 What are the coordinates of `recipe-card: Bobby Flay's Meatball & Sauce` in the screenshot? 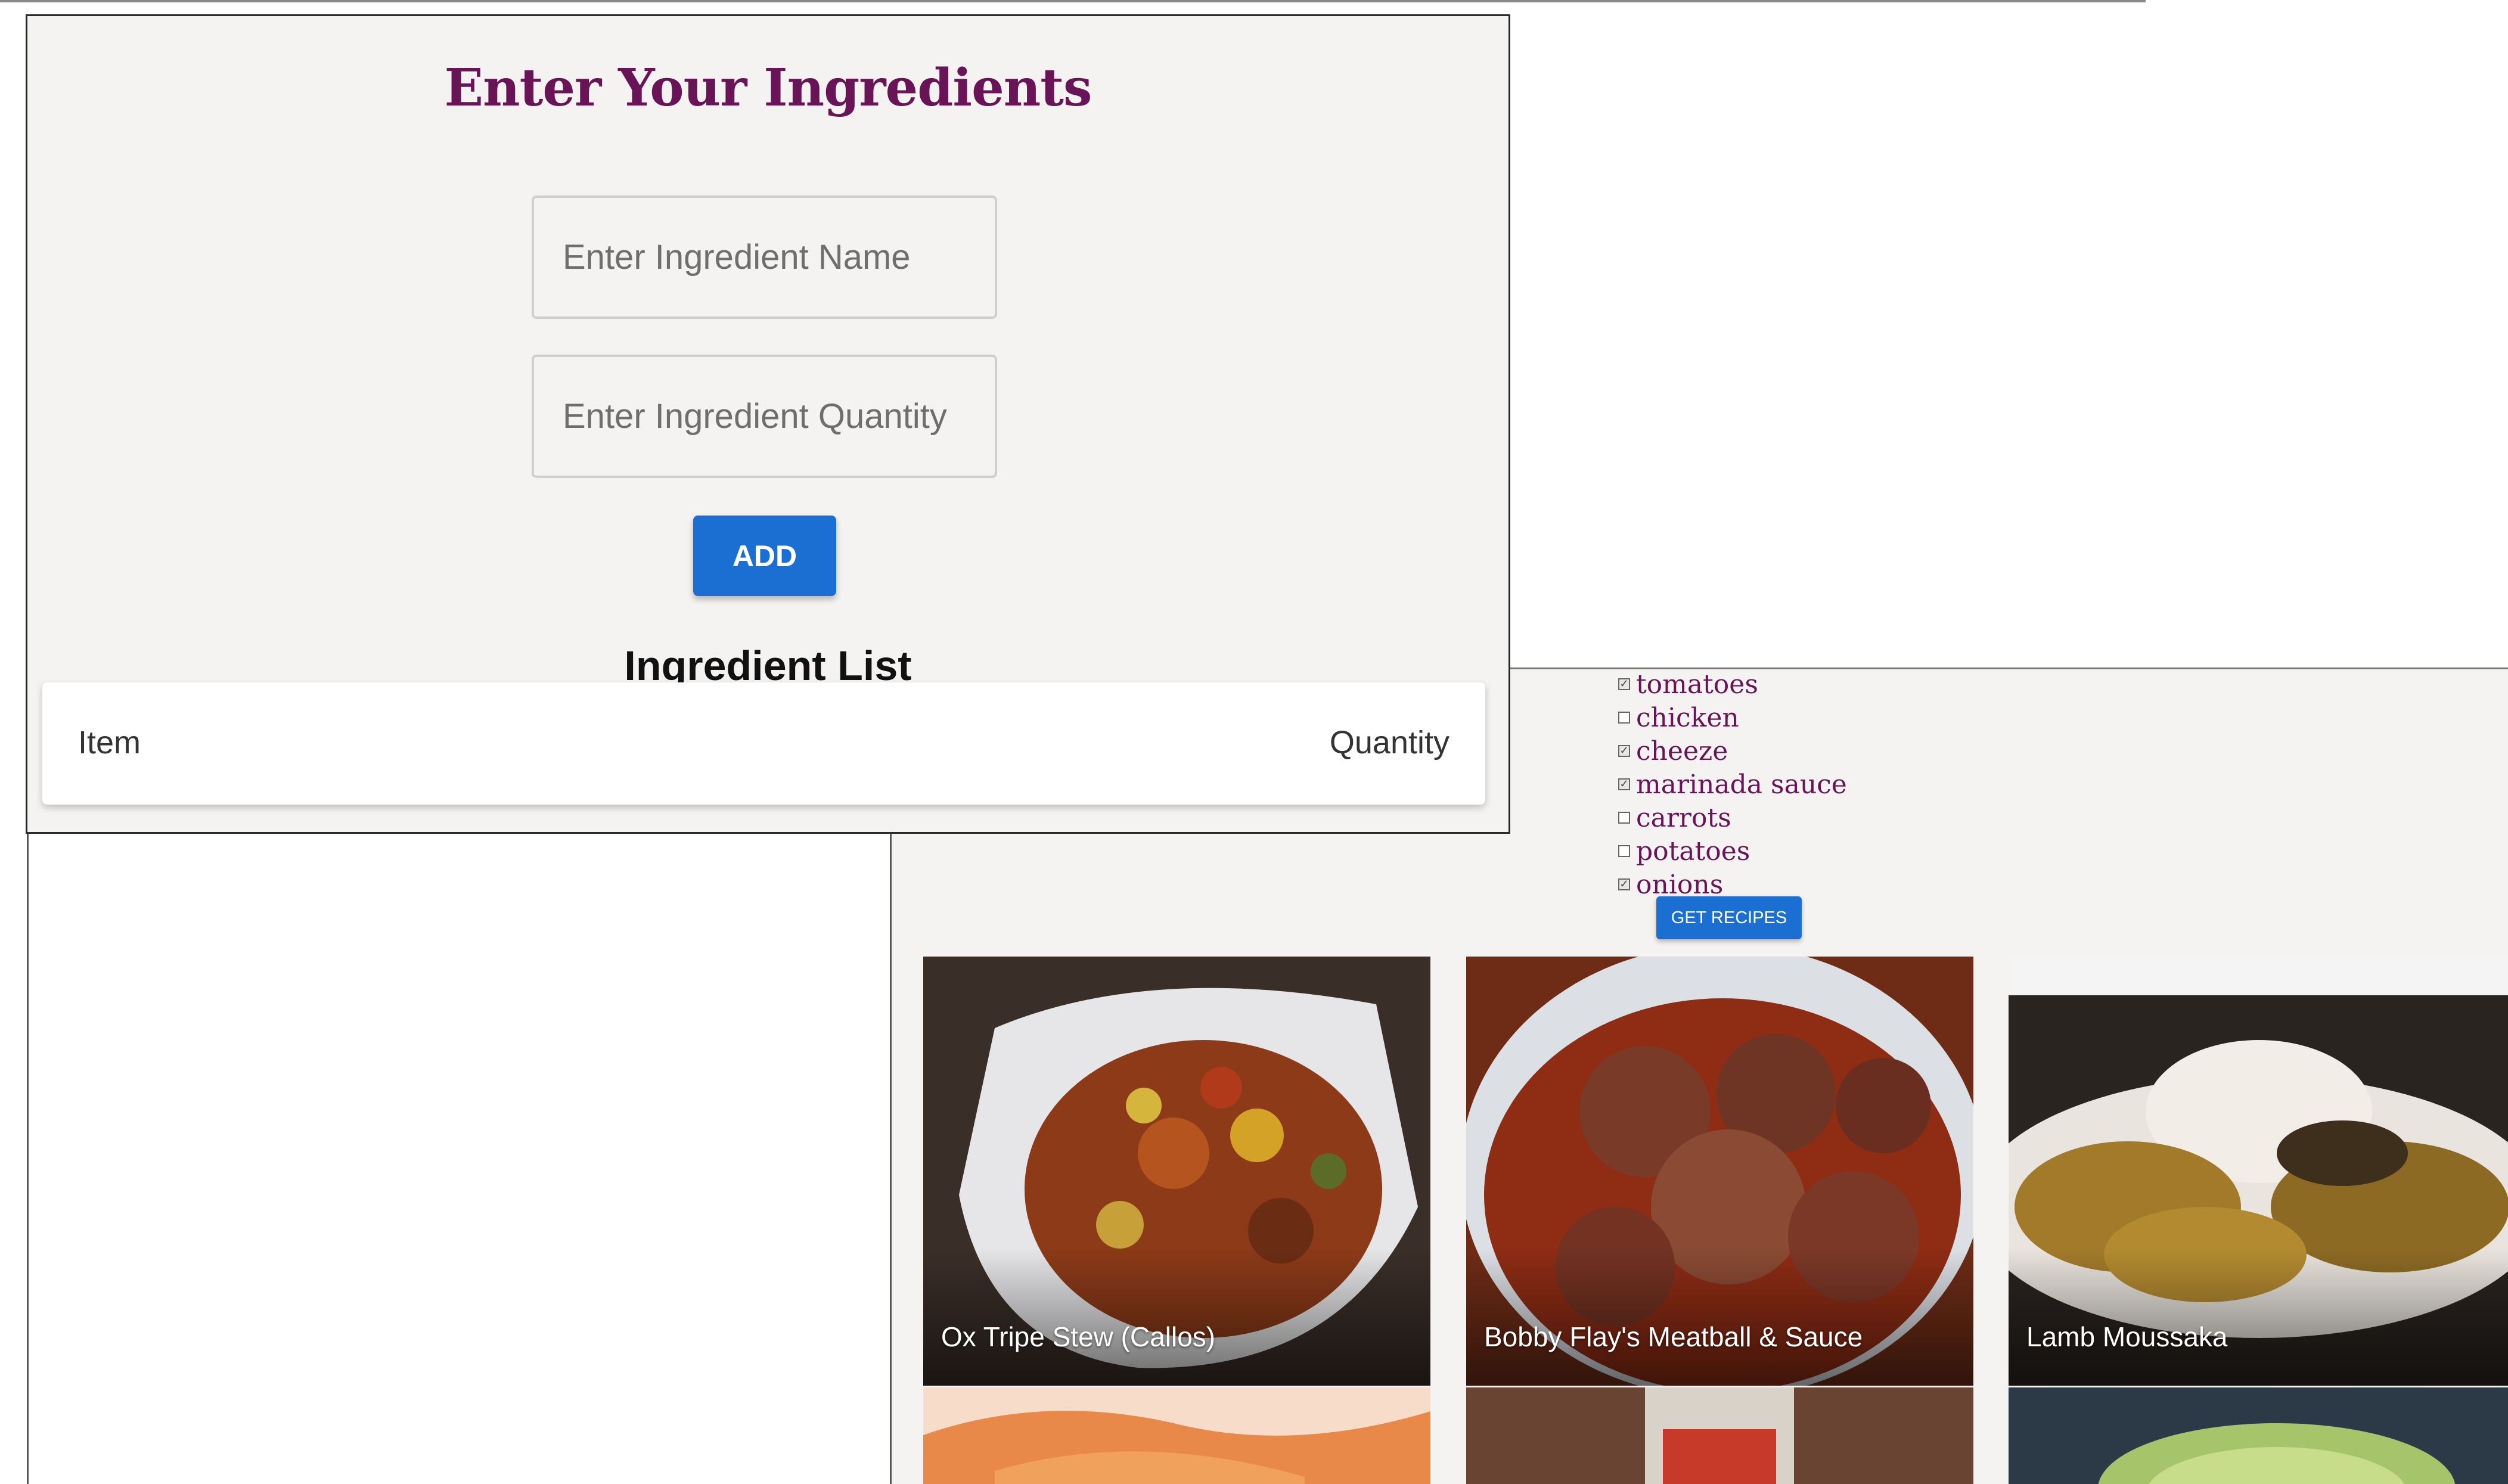 It's located at (1719, 1171).